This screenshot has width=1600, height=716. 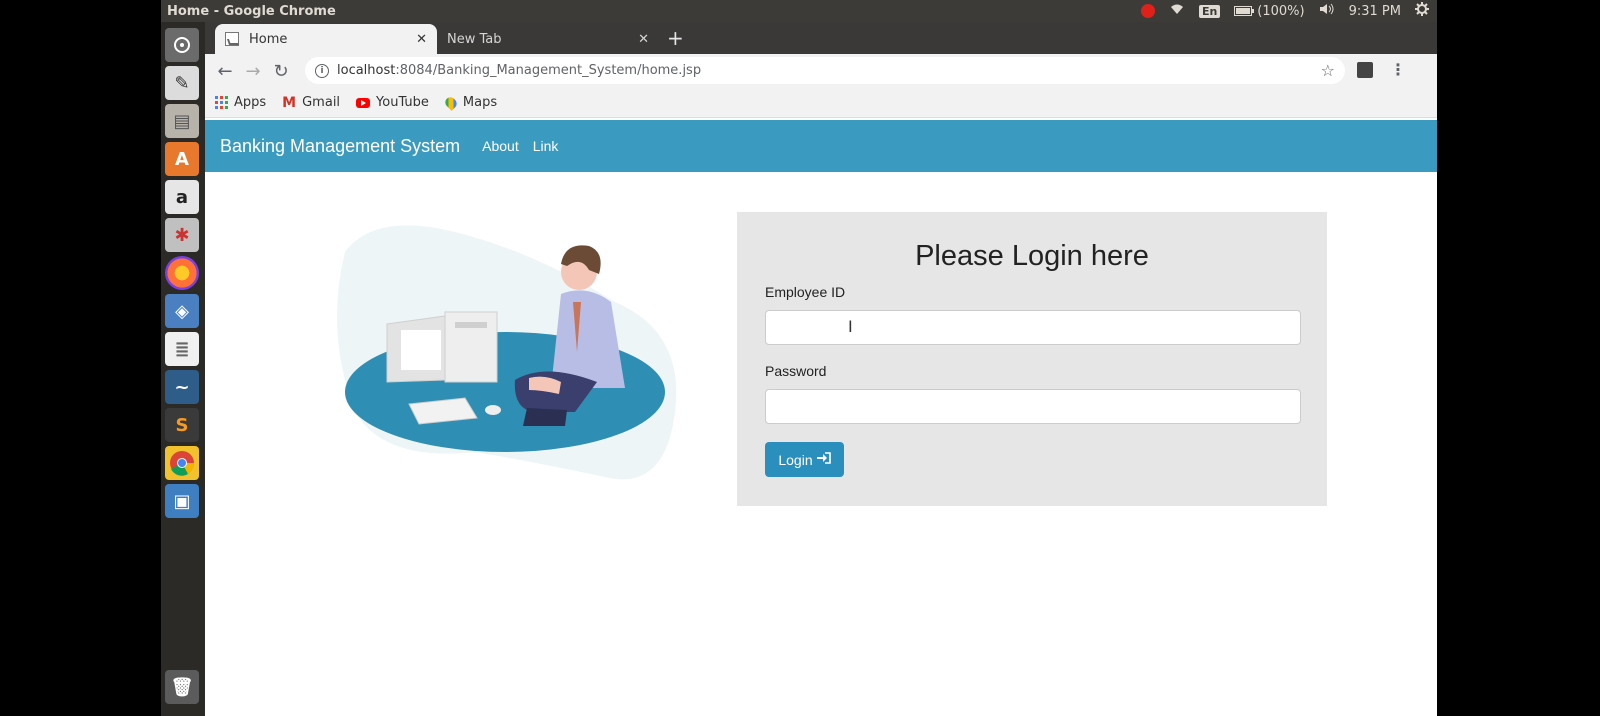 I want to click on apps-grid-icon, so click(x=221, y=102).